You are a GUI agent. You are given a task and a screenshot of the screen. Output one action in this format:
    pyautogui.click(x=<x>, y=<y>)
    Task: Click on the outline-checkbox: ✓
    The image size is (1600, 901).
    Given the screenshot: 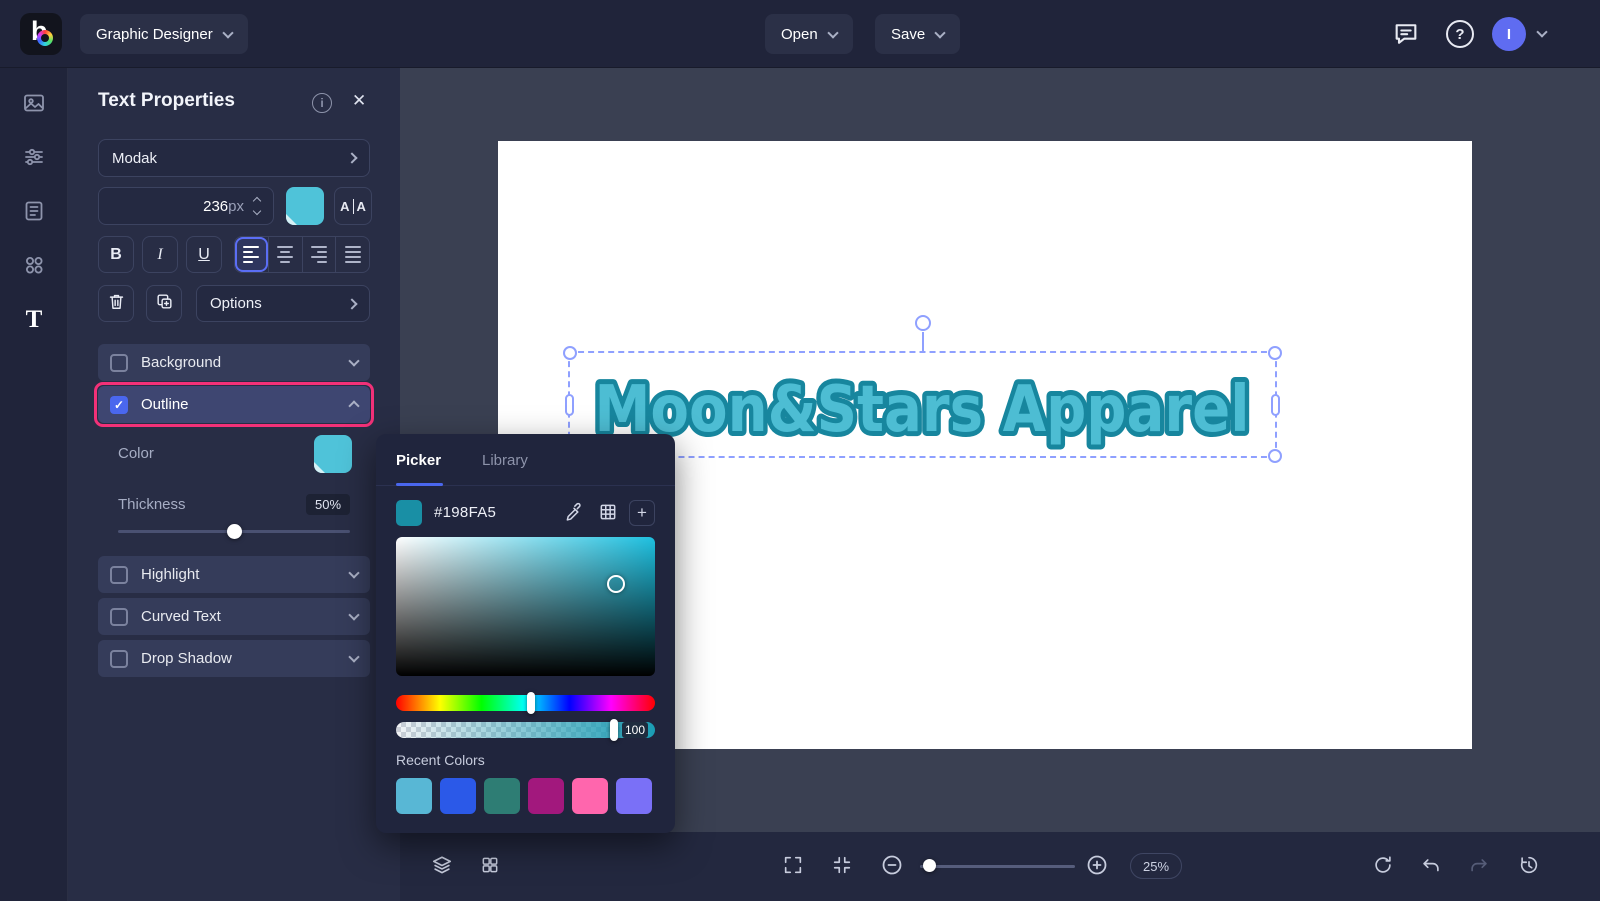 What is the action you would take?
    pyautogui.click(x=119, y=404)
    